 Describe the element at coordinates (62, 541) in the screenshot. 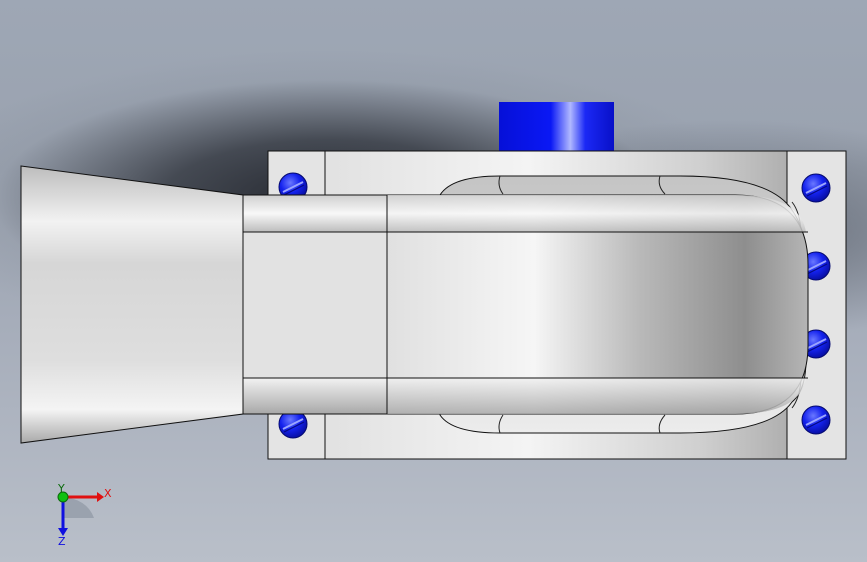

I see `z-axis-label: Z` at that location.